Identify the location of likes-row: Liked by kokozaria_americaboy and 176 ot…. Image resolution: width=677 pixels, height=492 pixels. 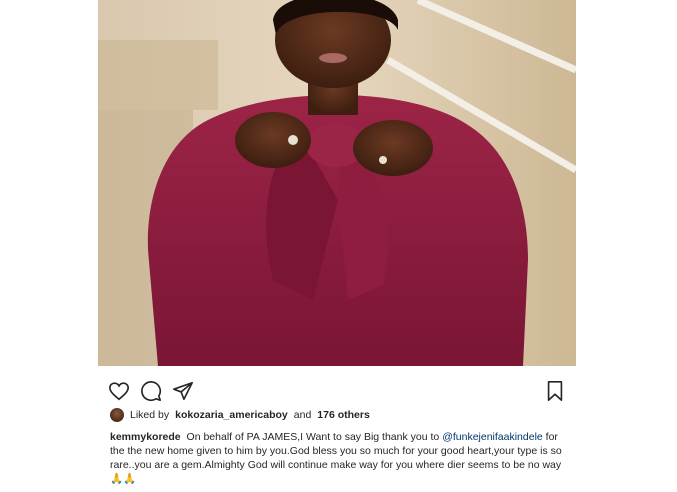
(240, 415).